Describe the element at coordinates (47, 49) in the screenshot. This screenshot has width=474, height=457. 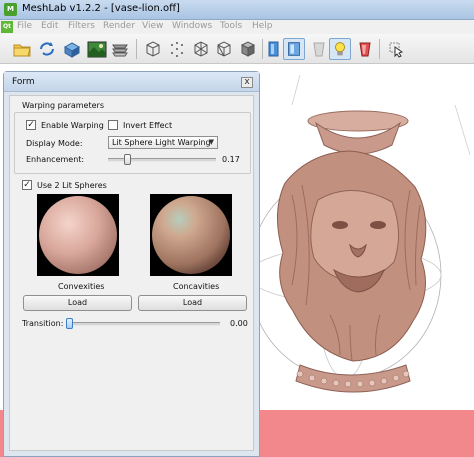
I see `reload-icon` at that location.